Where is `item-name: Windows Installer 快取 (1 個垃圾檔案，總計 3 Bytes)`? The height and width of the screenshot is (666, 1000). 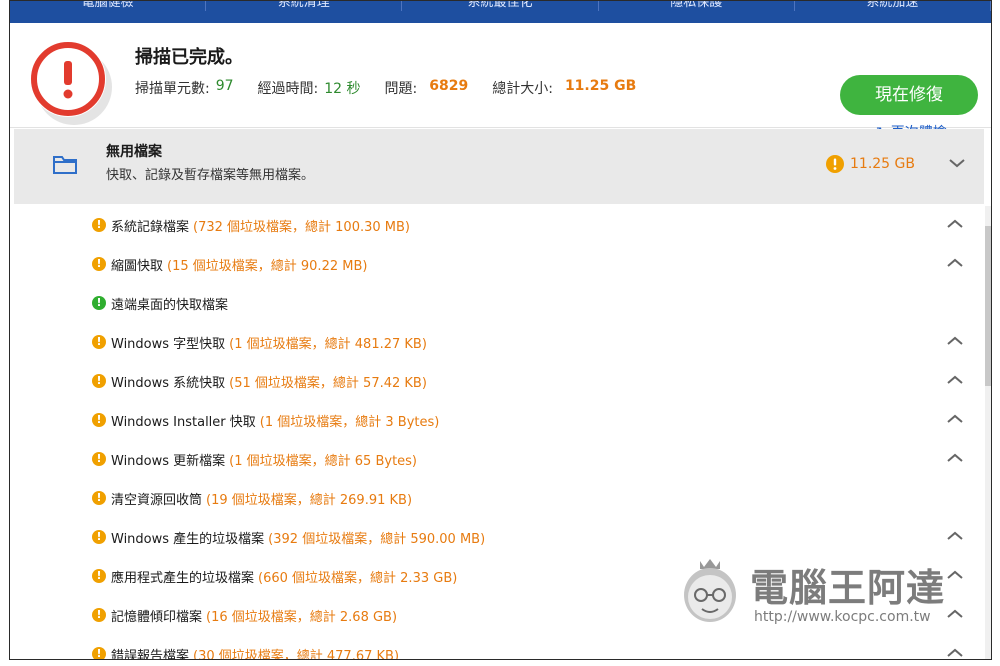
item-name: Windows Installer 快取 (1 個垃圾檔案，總計 3 Bytes) is located at coordinates (275, 420).